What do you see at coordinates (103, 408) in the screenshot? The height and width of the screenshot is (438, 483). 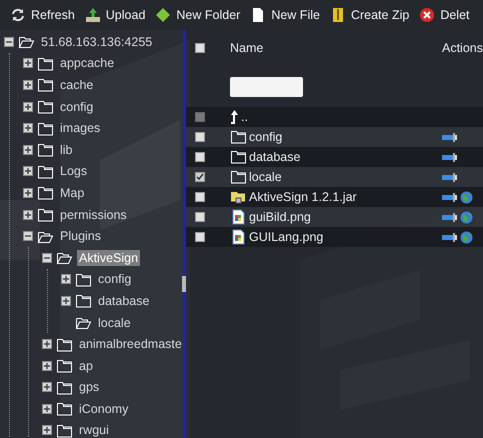 I see `tree-item: iConomy` at bounding box center [103, 408].